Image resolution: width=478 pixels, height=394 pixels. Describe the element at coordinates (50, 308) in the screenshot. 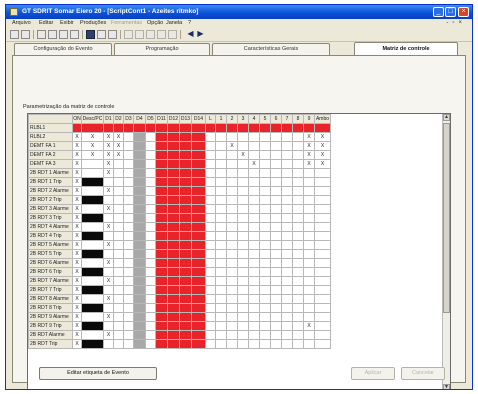

I see `row-label: 2B RDT 8 Trip` at that location.